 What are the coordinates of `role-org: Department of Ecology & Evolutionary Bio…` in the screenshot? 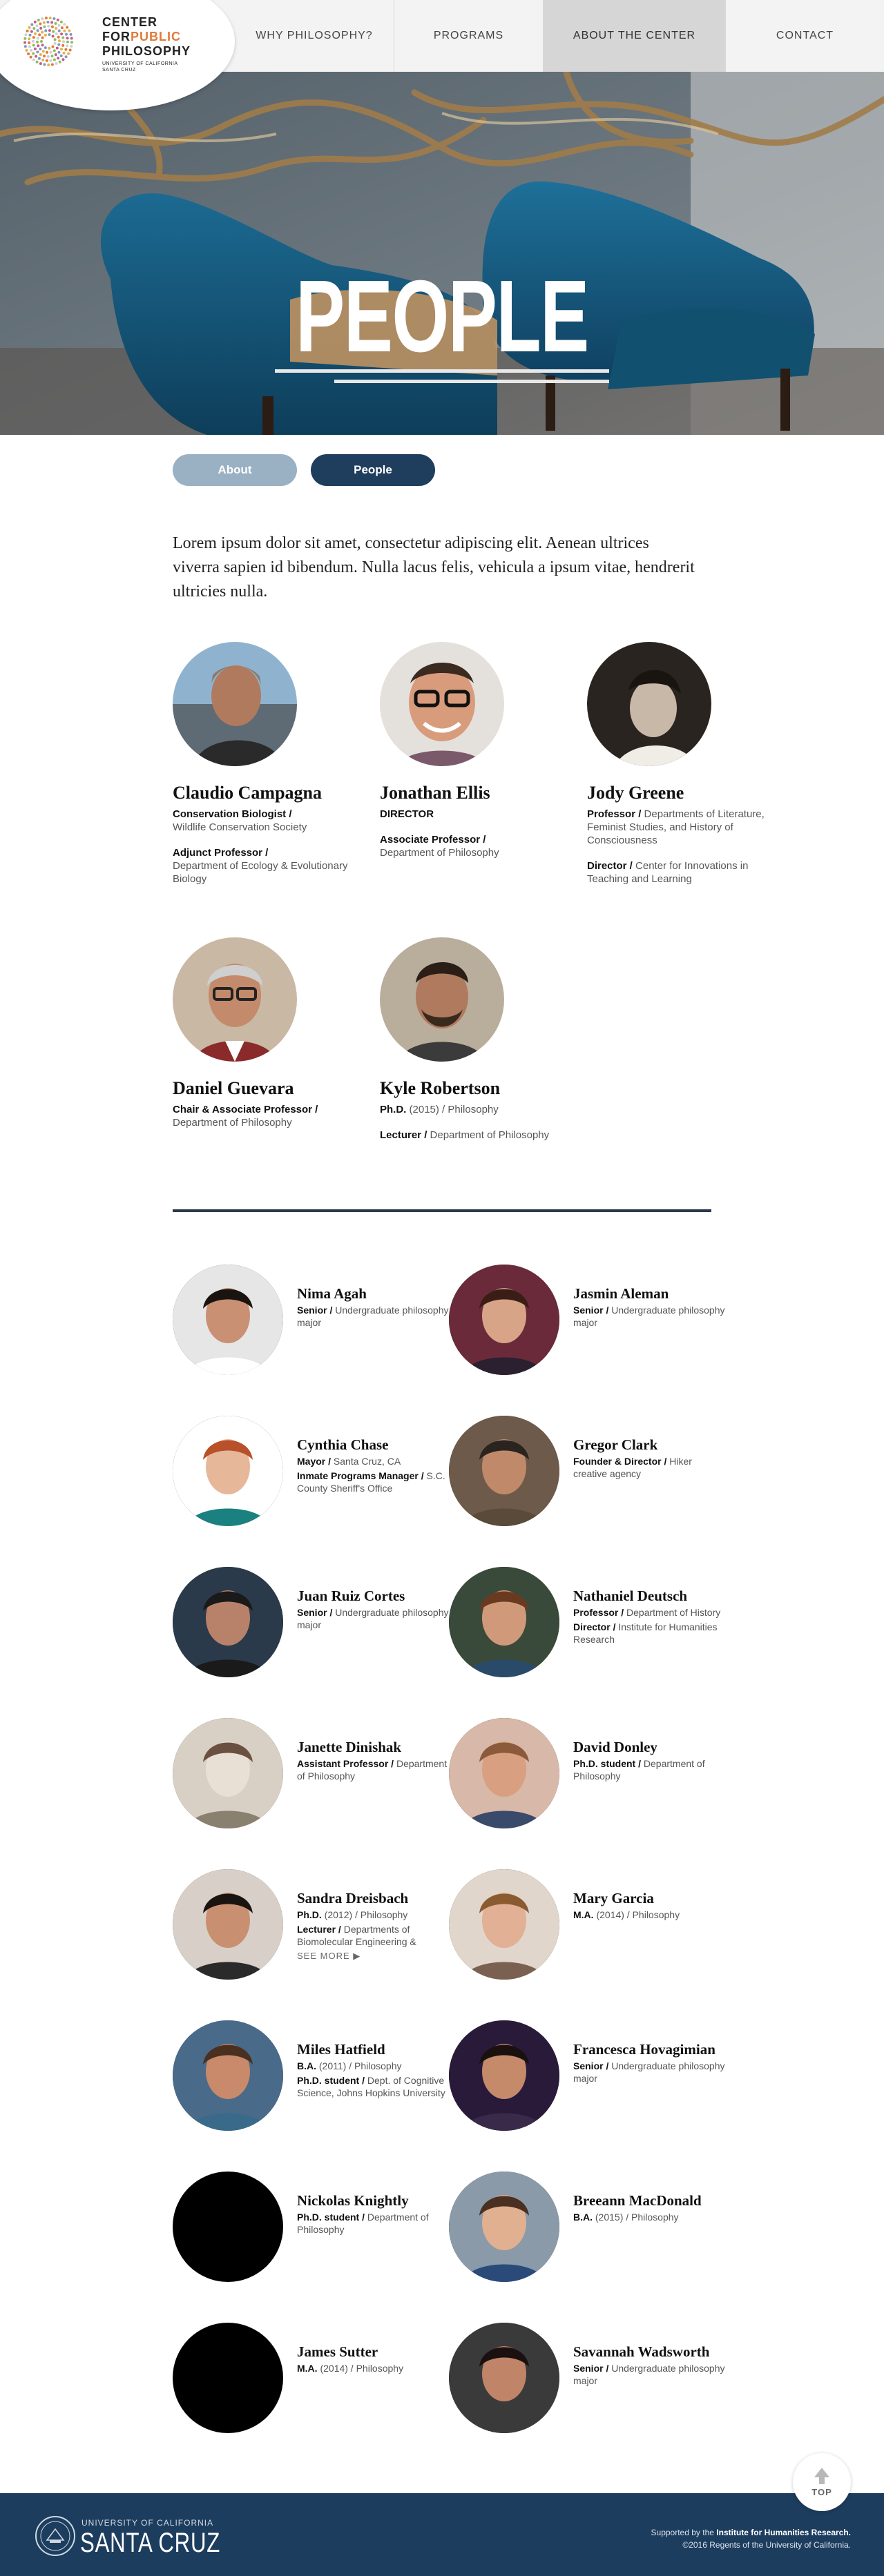 It's located at (260, 872).